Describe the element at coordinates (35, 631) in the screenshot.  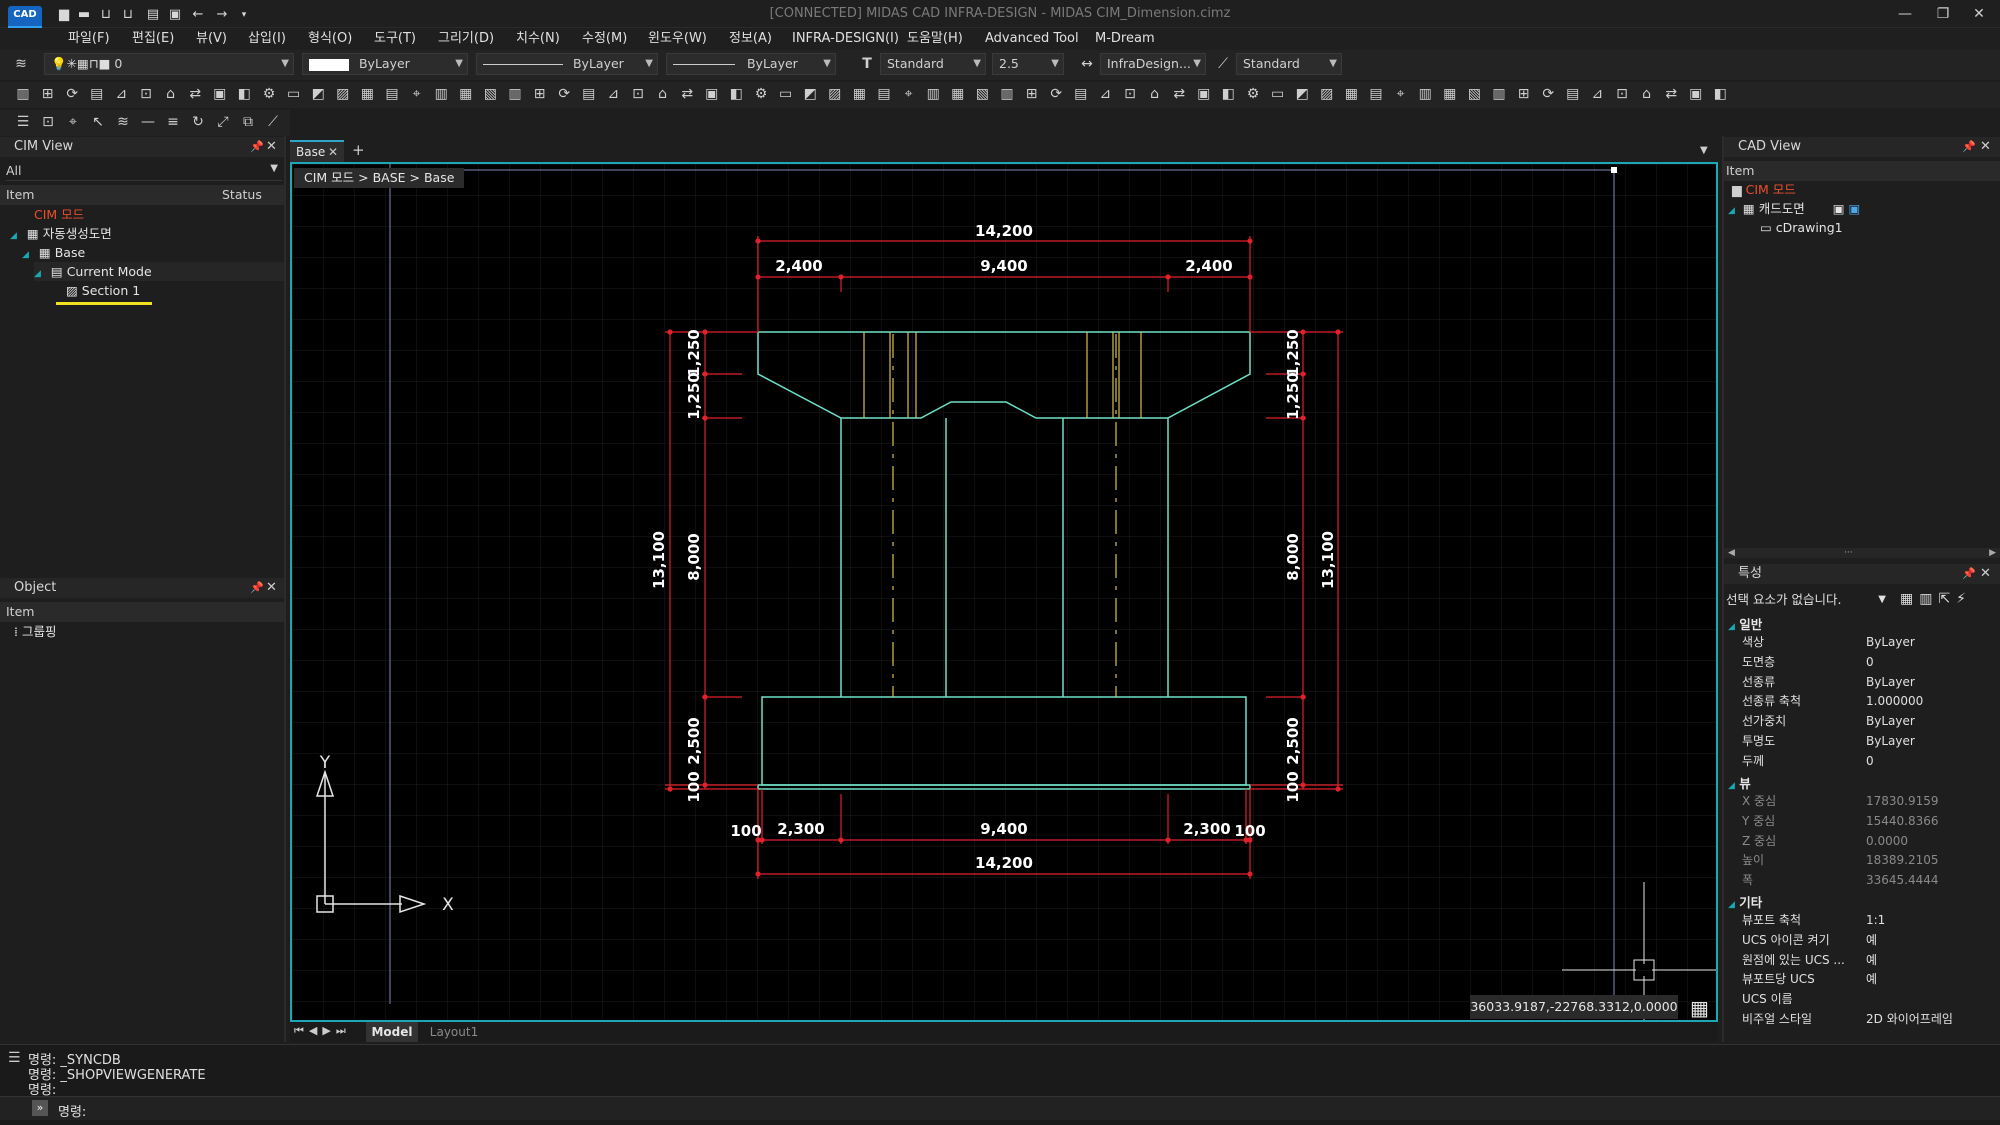
I see `object-item-grouping: ⁞ 그룹핑` at that location.